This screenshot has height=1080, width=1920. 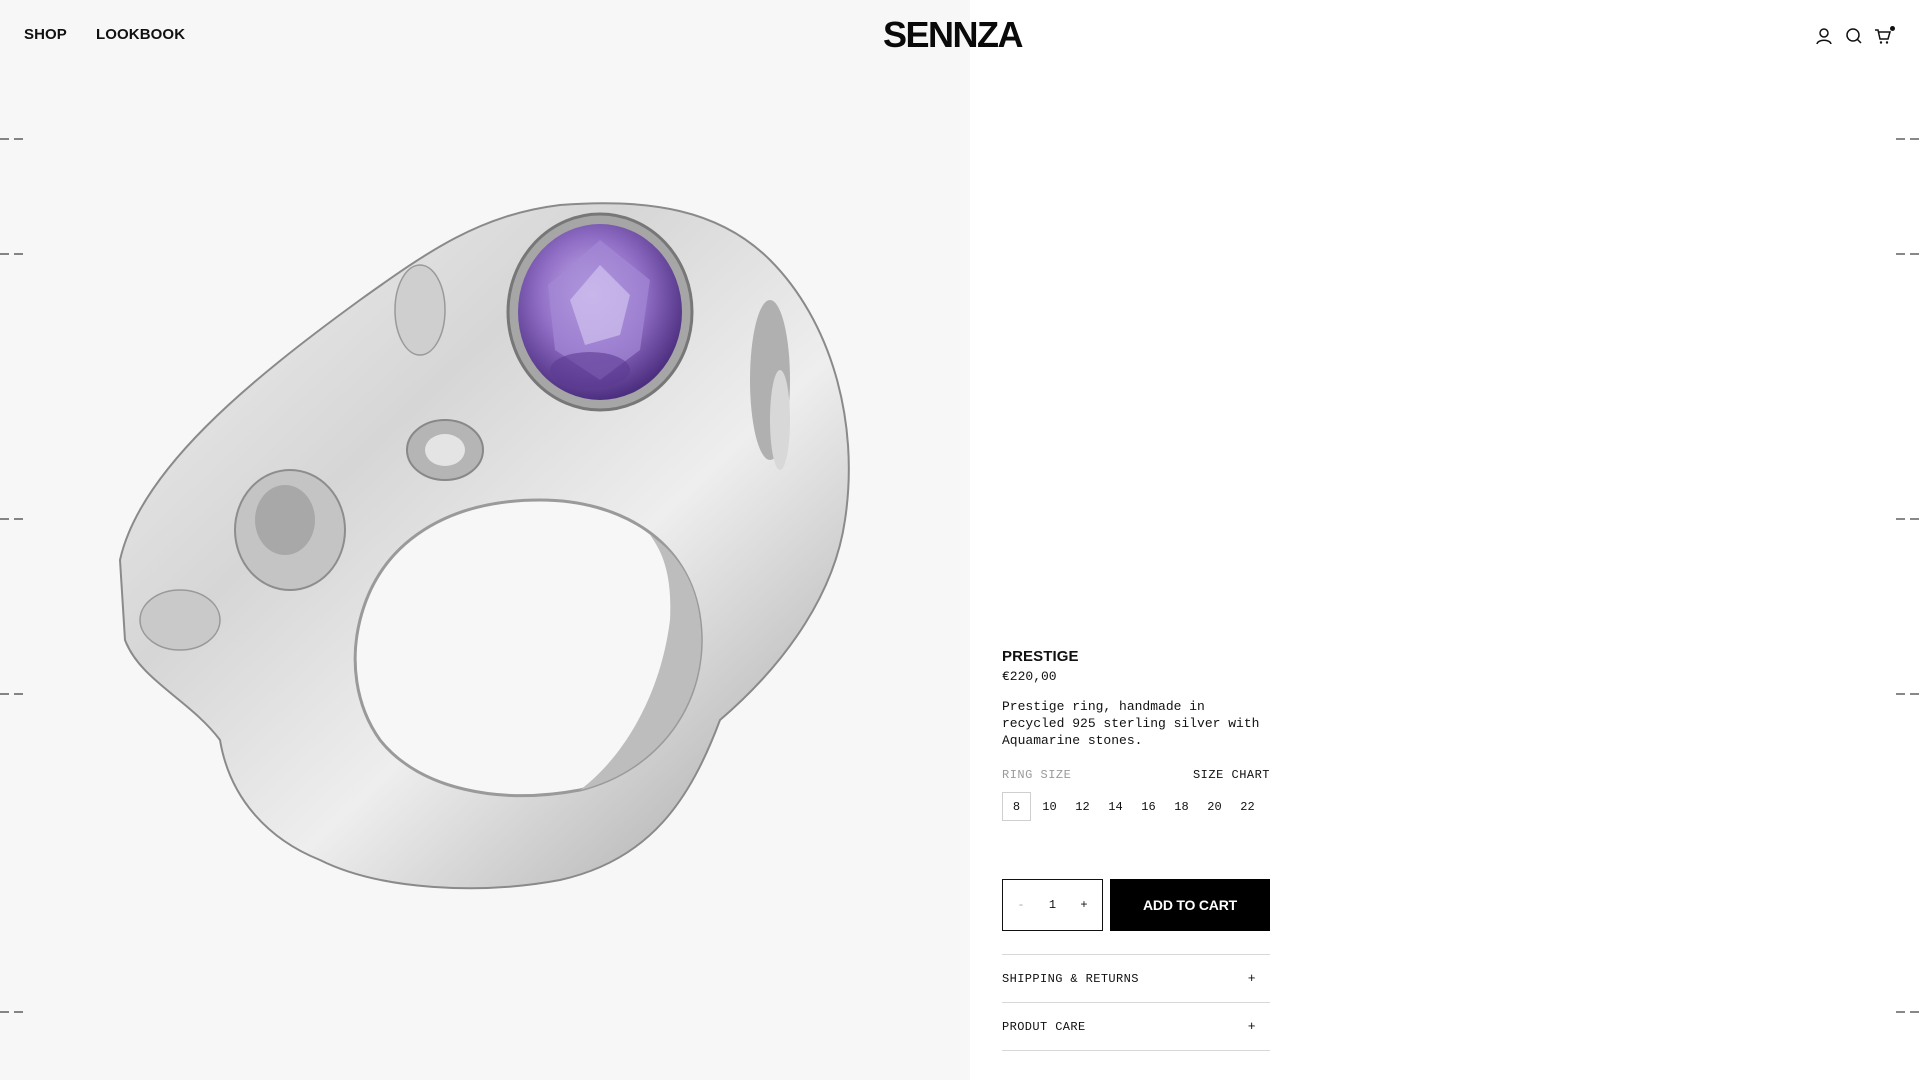 I want to click on size-option: 20, so click(x=1214, y=806).